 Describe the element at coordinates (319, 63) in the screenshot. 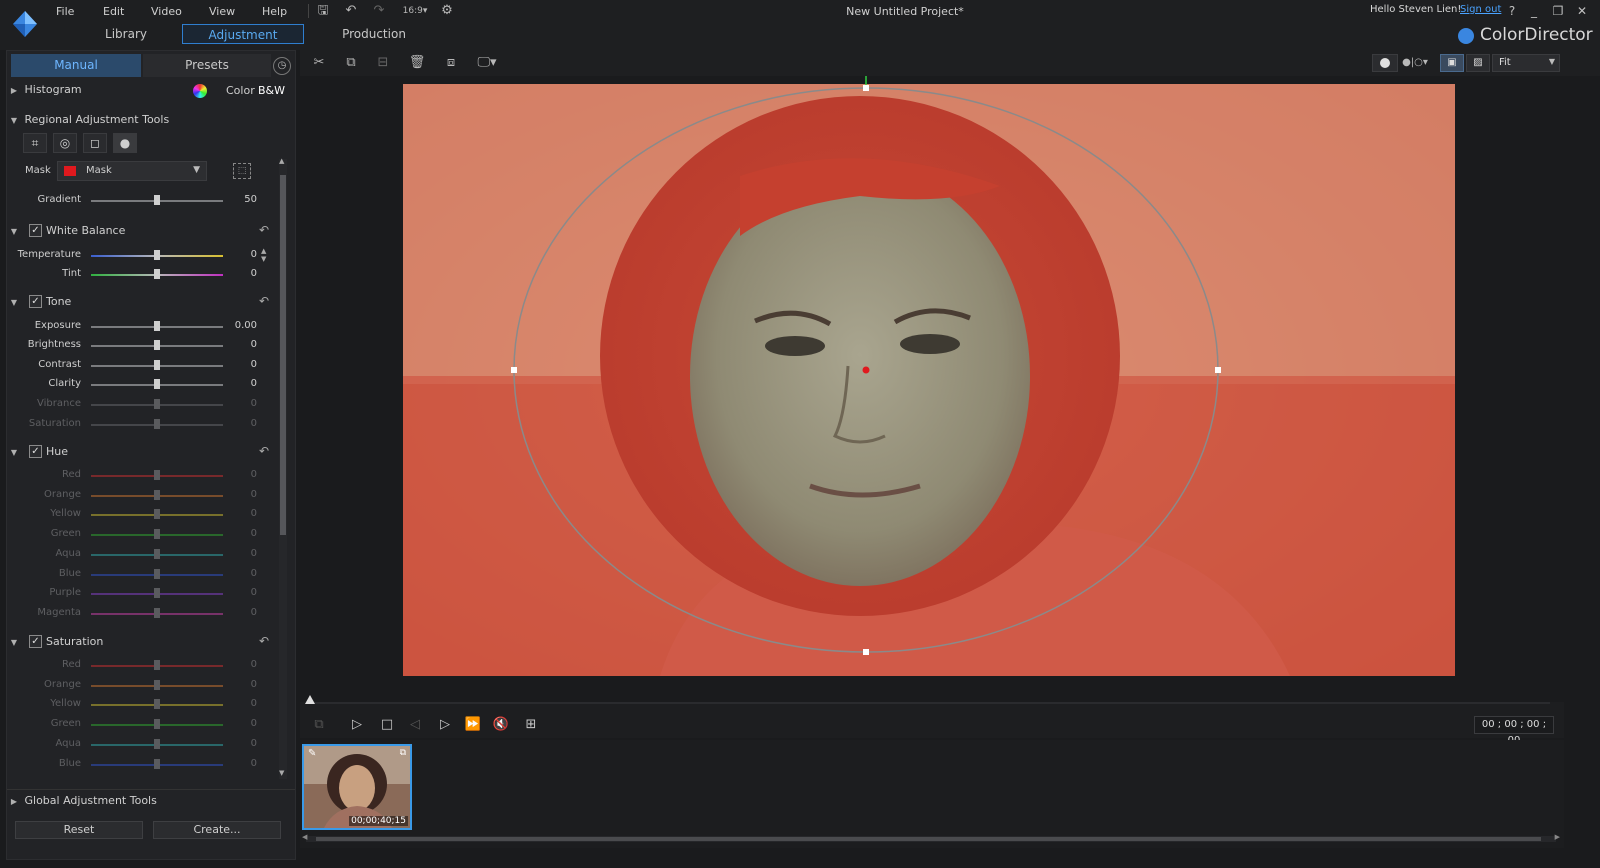

I see `split-icon: ✂` at that location.